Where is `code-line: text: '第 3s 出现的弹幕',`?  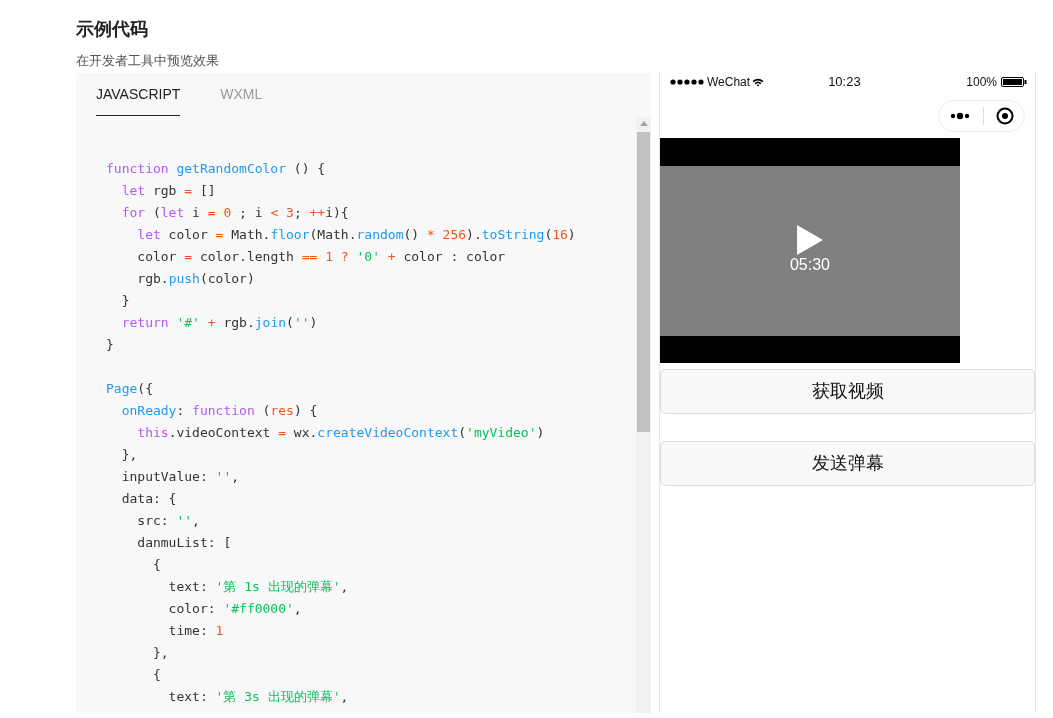 code-line: text: '第 3s 出现的弹幕', is located at coordinates (258, 697).